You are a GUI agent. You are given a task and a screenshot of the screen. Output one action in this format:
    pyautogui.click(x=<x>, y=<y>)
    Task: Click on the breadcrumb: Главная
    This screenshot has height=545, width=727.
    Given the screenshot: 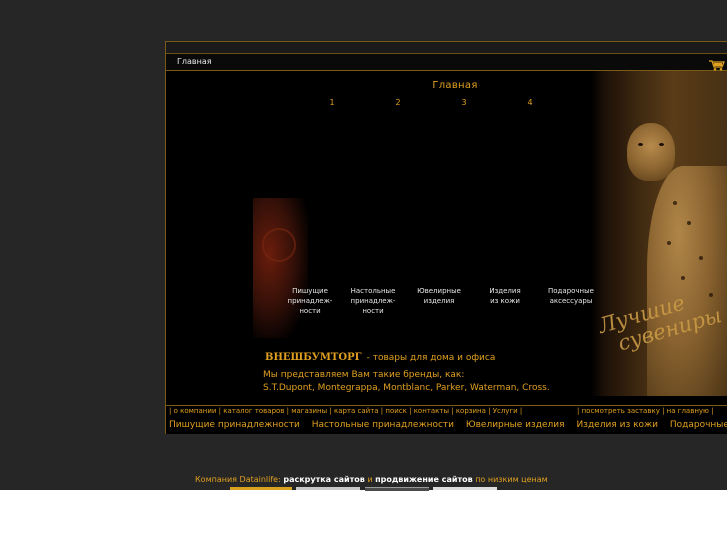 What is the action you would take?
    pyautogui.click(x=194, y=61)
    